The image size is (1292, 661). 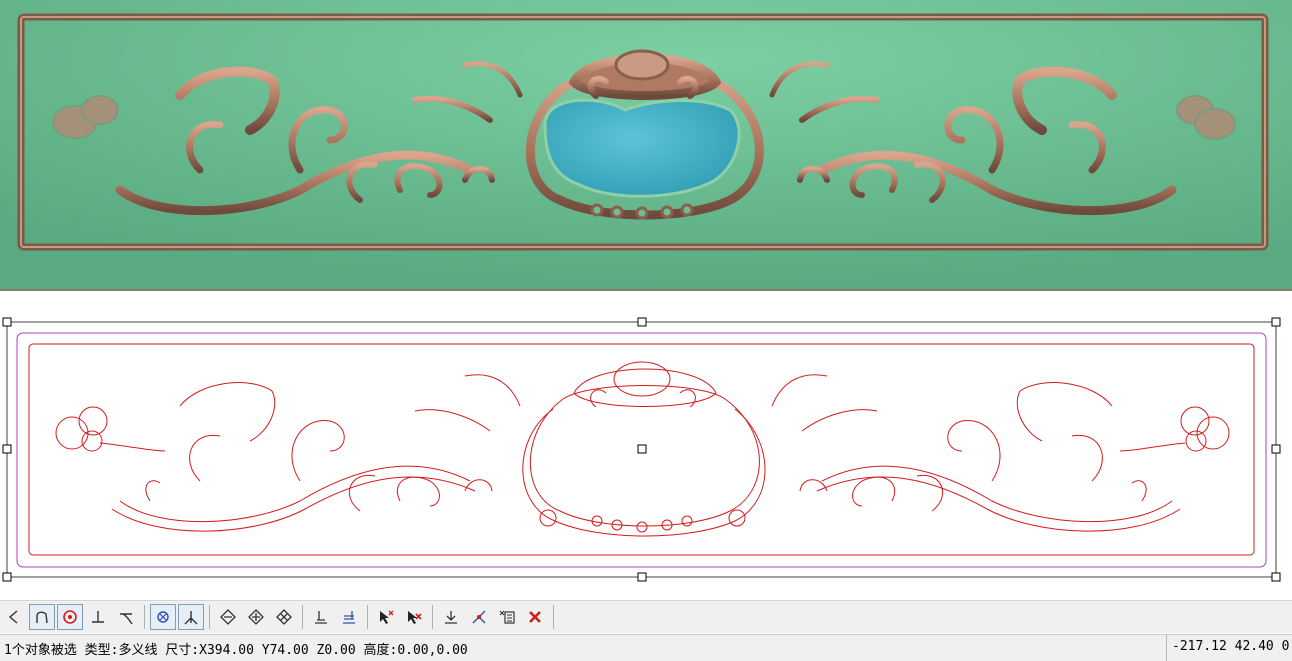 I want to click on handle-top-left, so click(x=7, y=322).